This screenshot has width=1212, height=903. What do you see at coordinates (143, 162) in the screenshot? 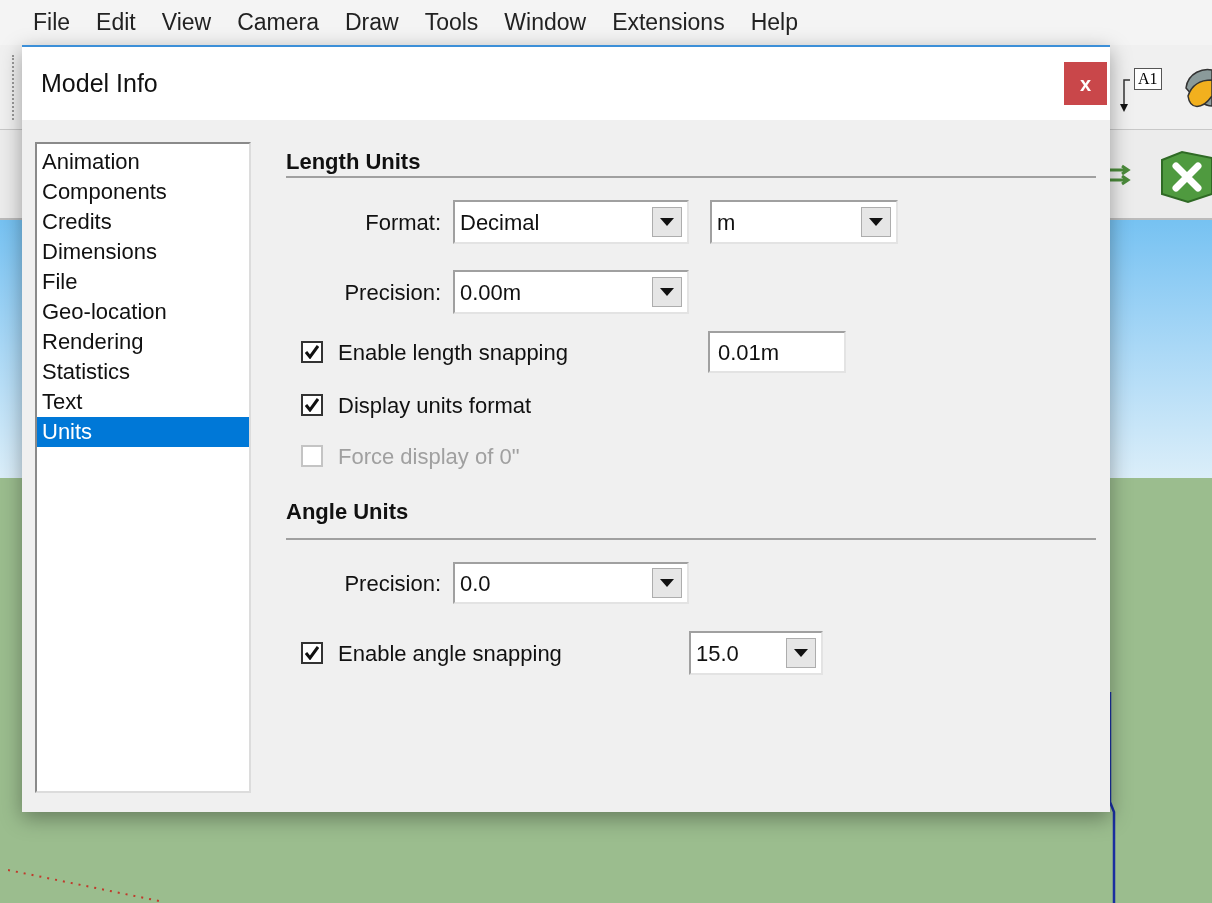
I see `category-item: Animation` at bounding box center [143, 162].